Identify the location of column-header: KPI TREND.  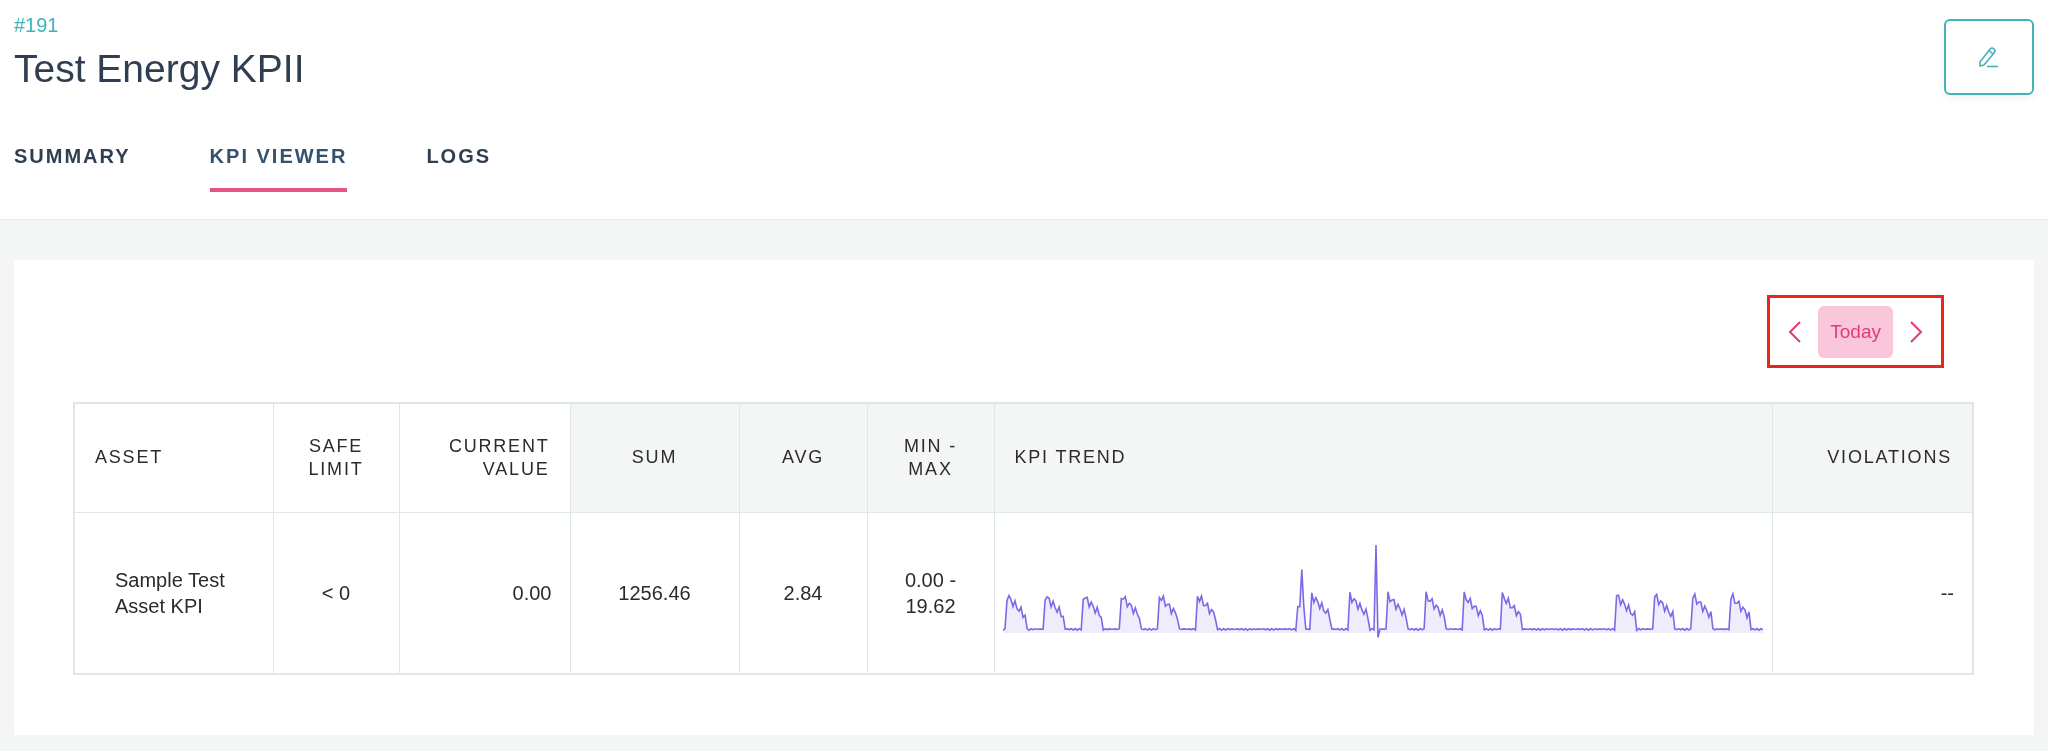
(1383, 458).